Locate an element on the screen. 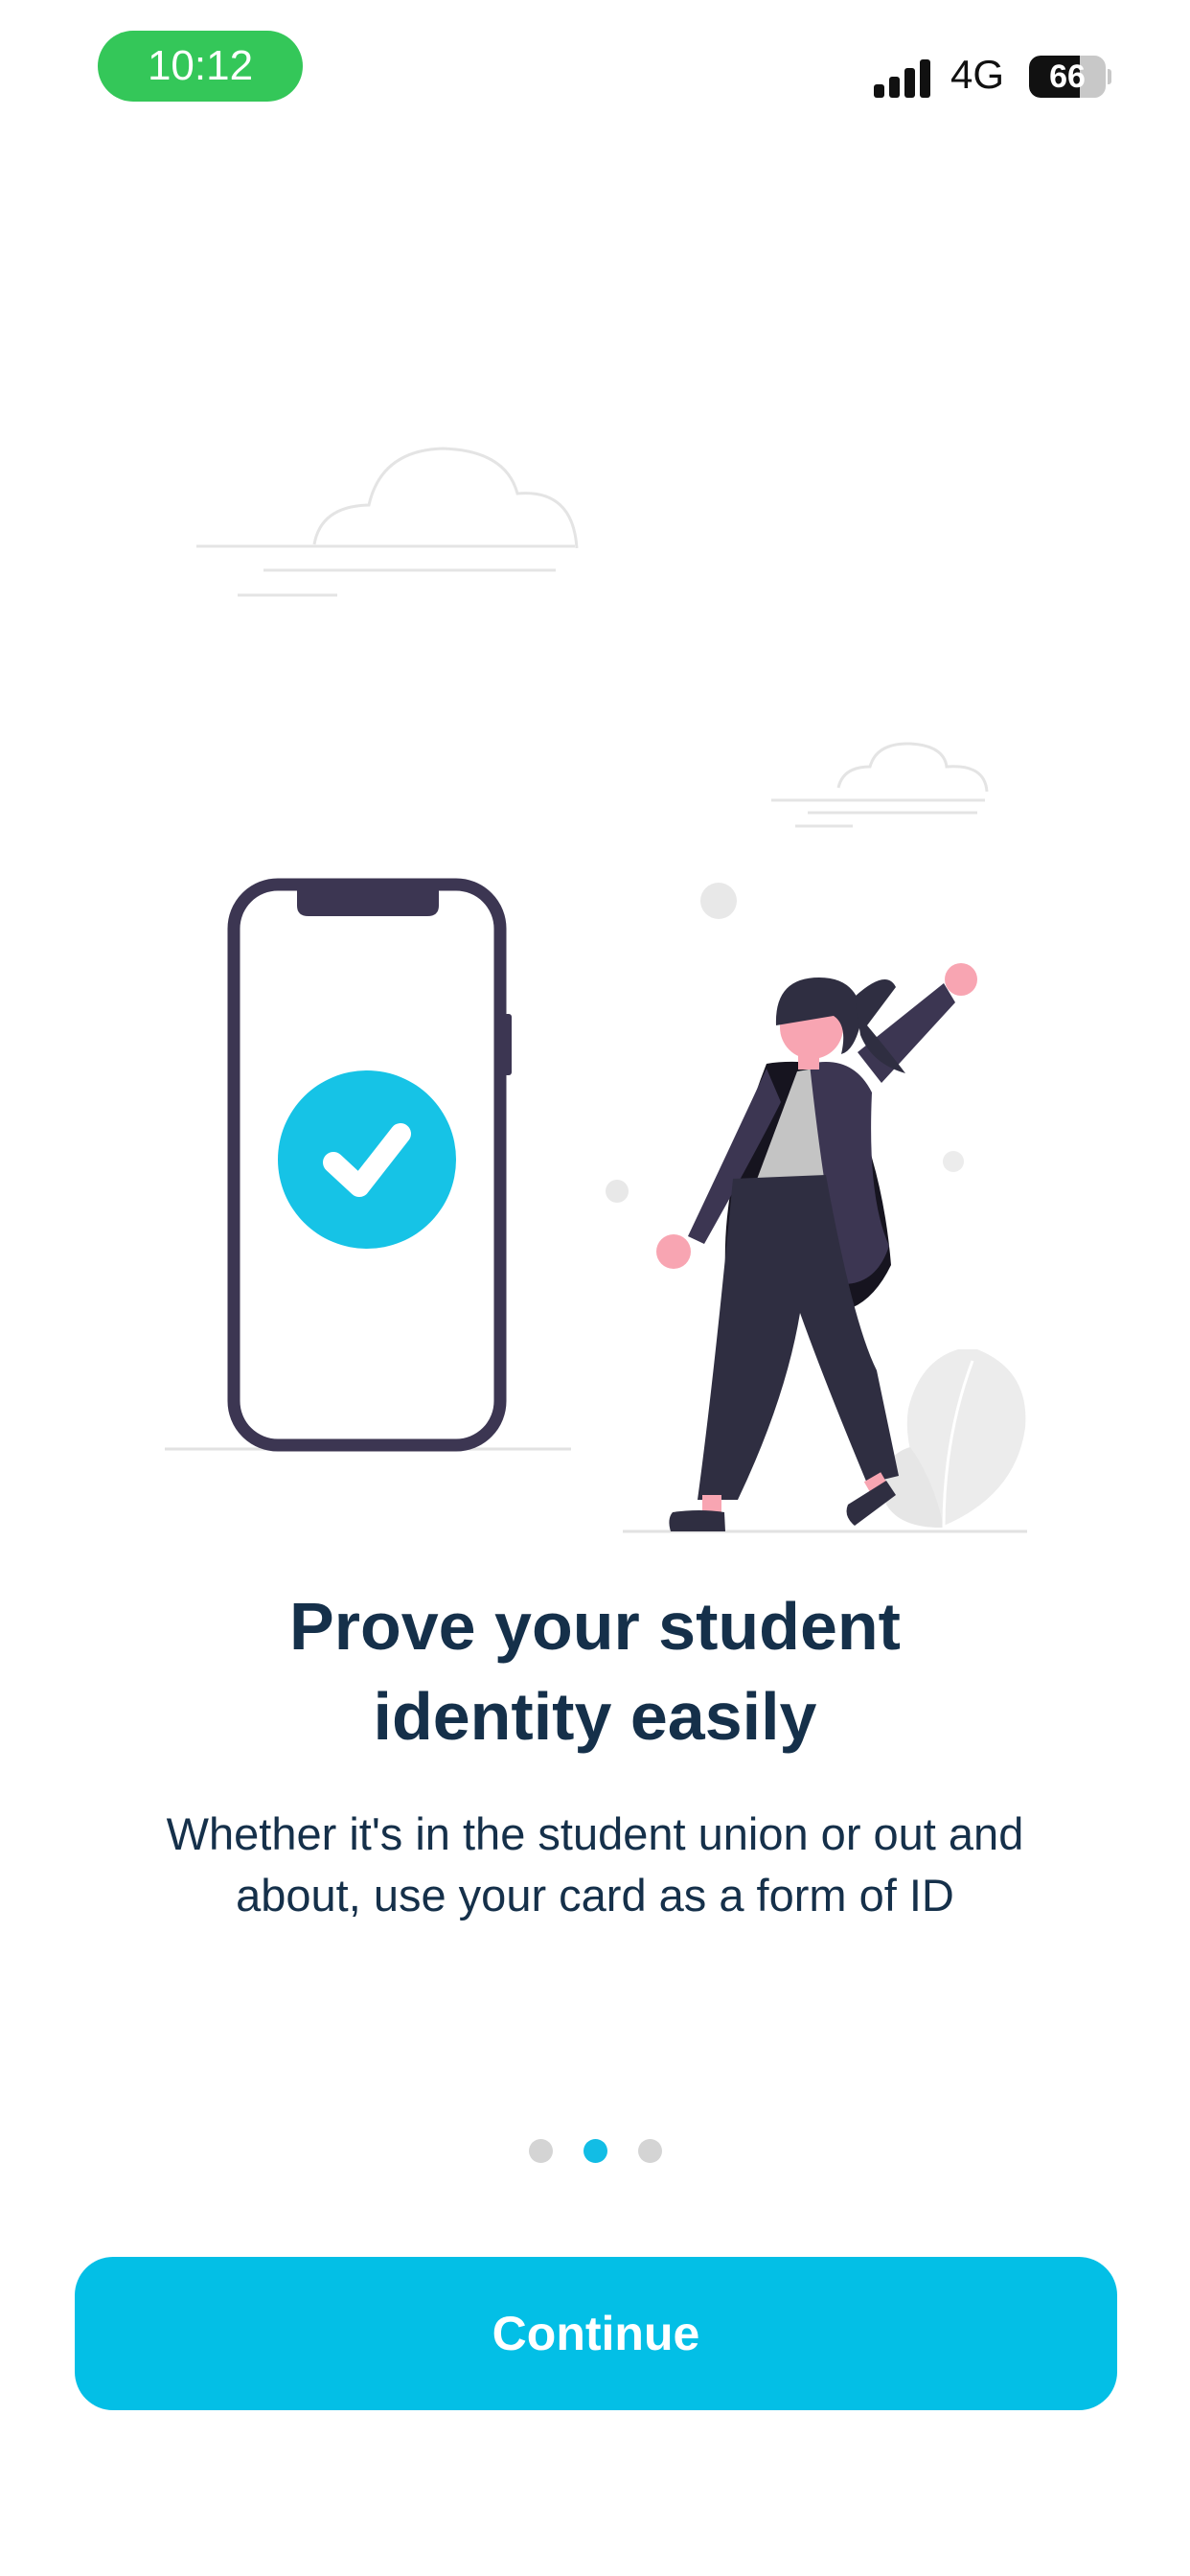 Image resolution: width=1190 pixels, height=2576 pixels. onboarding-title: Prove your student identity easily is located at coordinates (595, 1671).